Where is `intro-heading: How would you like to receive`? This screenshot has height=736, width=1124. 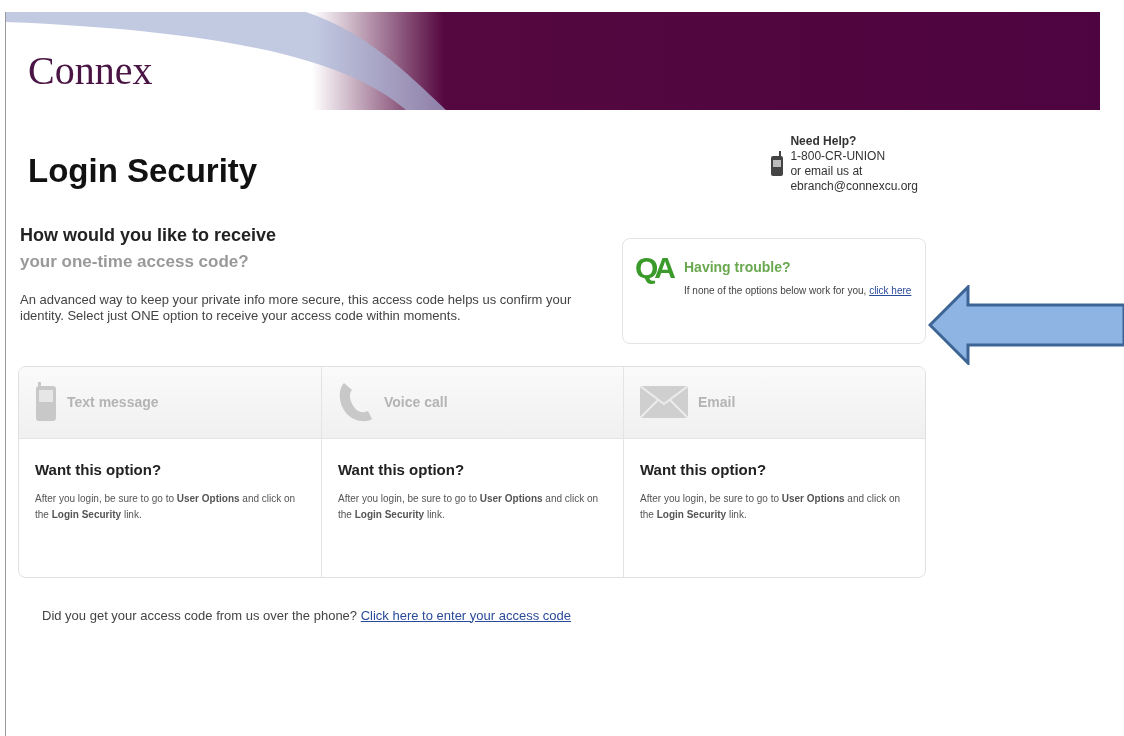 intro-heading: How would you like to receive is located at coordinates (149, 235).